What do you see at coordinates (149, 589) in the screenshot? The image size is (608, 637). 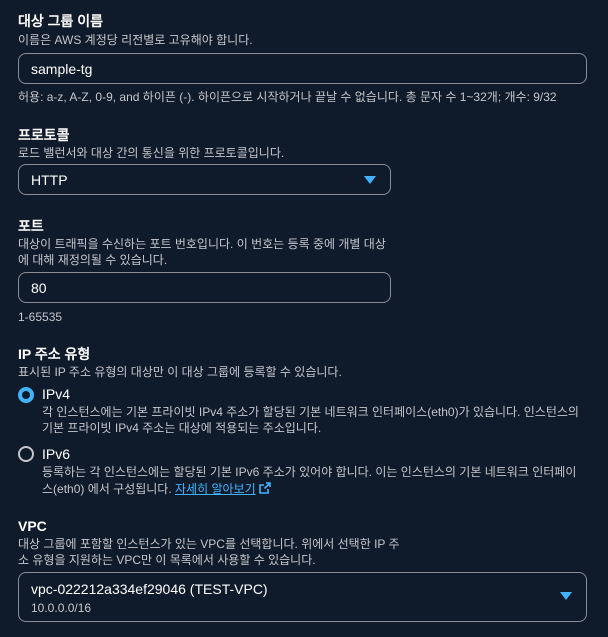 I see `vpc-value: vpc-022212a334ef29046 (TEST-VPC)` at bounding box center [149, 589].